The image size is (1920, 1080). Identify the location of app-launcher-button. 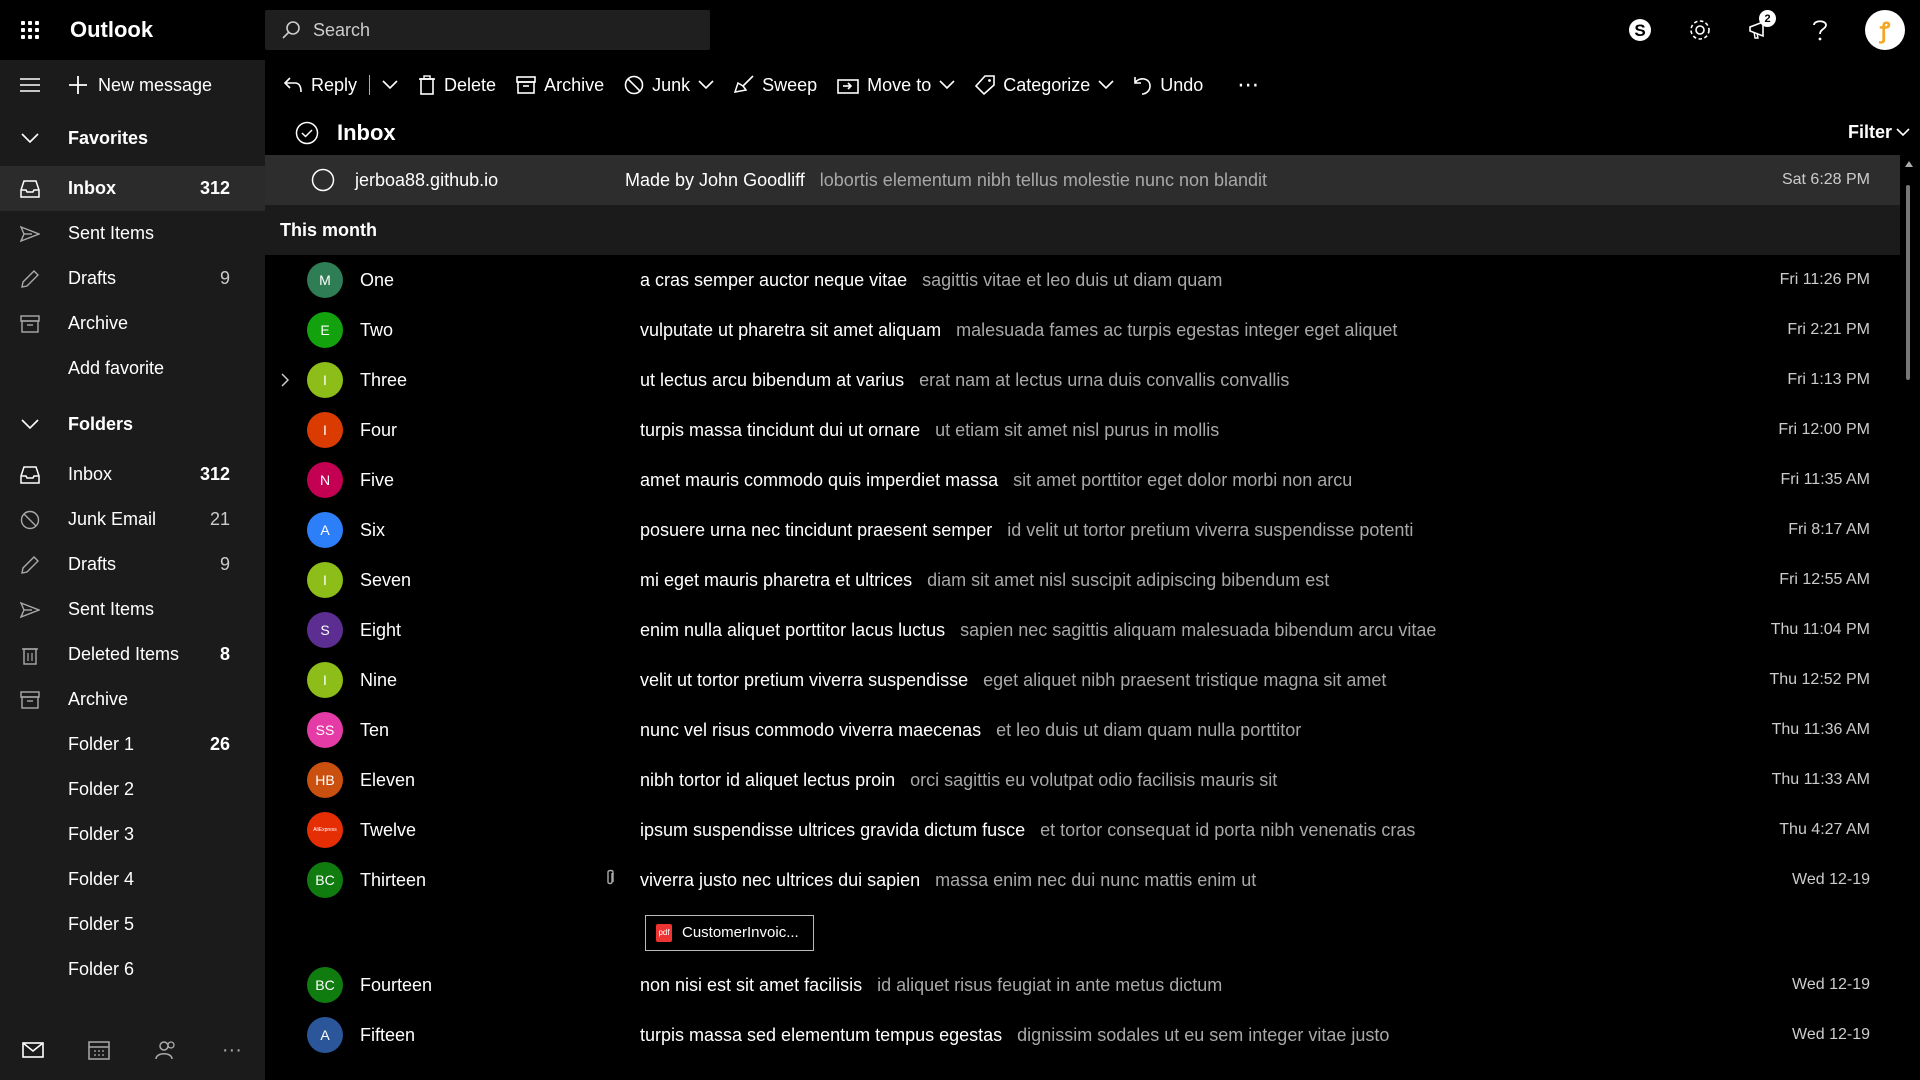
(30, 30).